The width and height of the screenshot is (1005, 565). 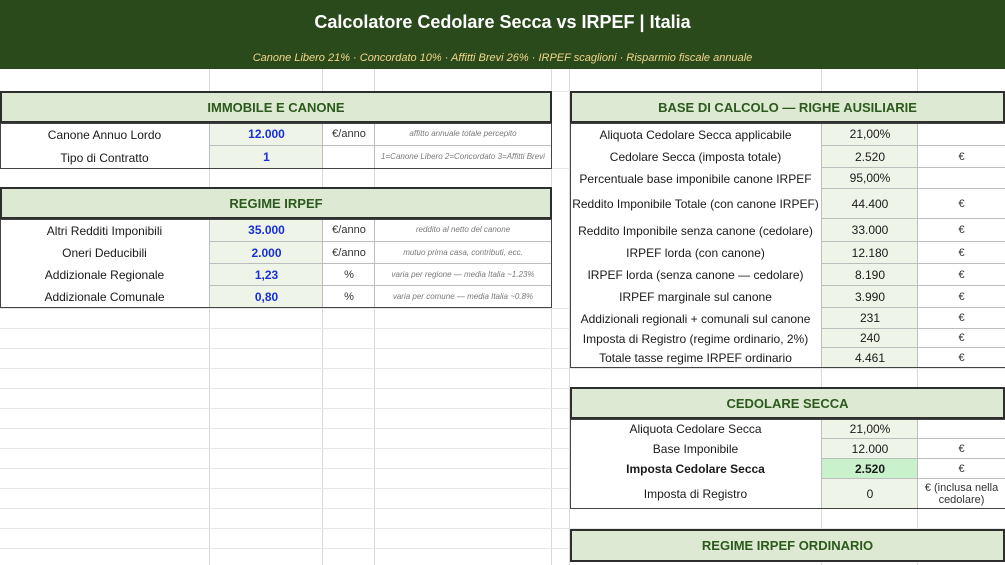 What do you see at coordinates (348, 297) in the screenshot?
I see `add-comunale-unit: %` at bounding box center [348, 297].